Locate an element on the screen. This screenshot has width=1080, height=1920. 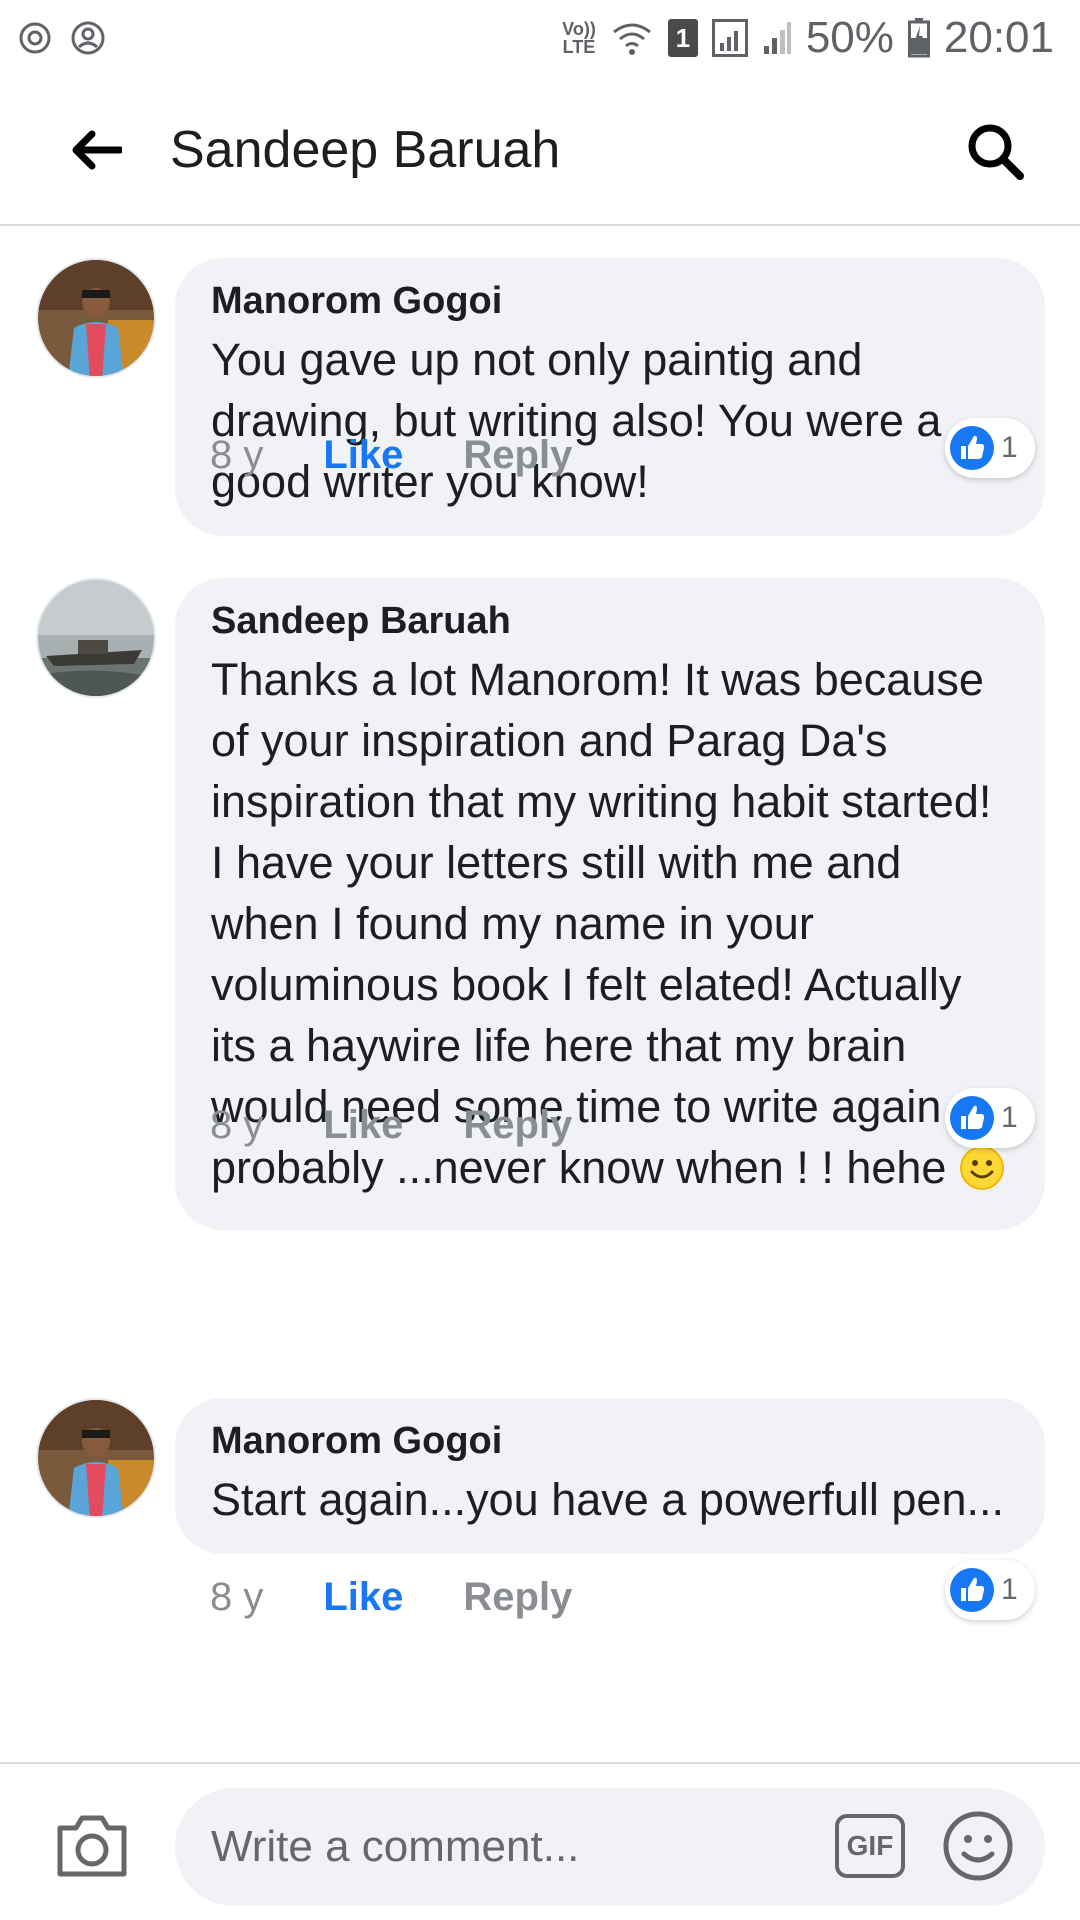
comment-composer: GIF is located at coordinates (540, 1841).